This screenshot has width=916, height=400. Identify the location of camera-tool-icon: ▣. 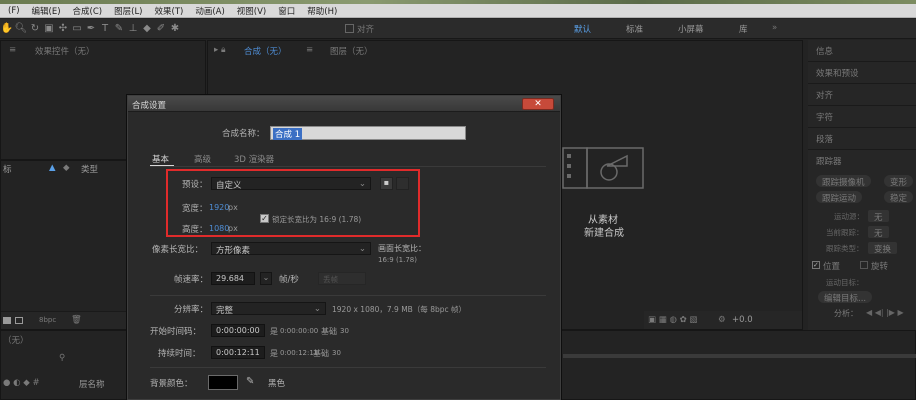
(49, 28).